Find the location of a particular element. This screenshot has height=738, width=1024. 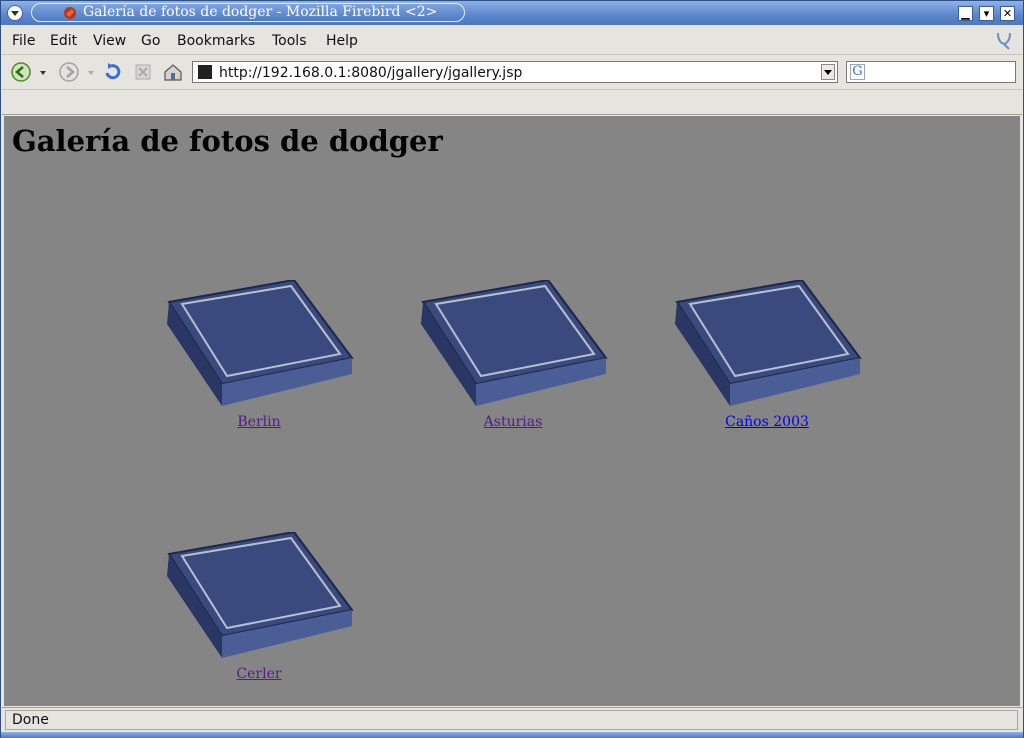

menu-edit: Edit is located at coordinates (63, 41).